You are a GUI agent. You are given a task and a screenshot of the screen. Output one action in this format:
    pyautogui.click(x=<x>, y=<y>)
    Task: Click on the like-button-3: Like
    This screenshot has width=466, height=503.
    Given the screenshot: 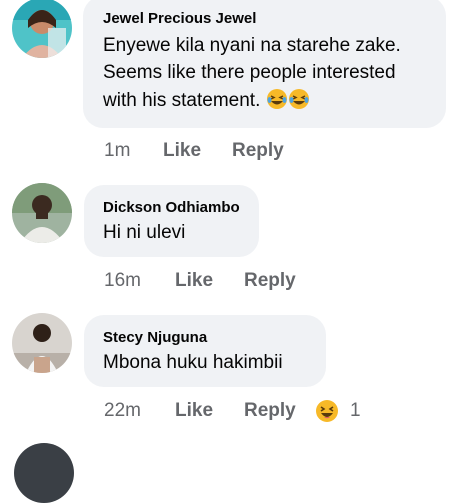 What is the action you would take?
    pyautogui.click(x=194, y=411)
    